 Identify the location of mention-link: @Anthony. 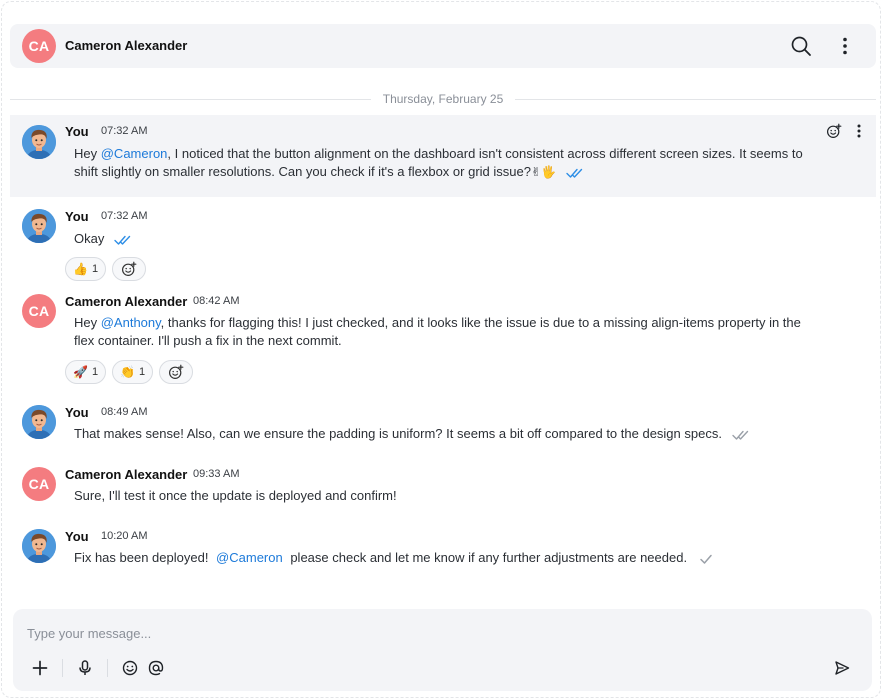
(131, 322).